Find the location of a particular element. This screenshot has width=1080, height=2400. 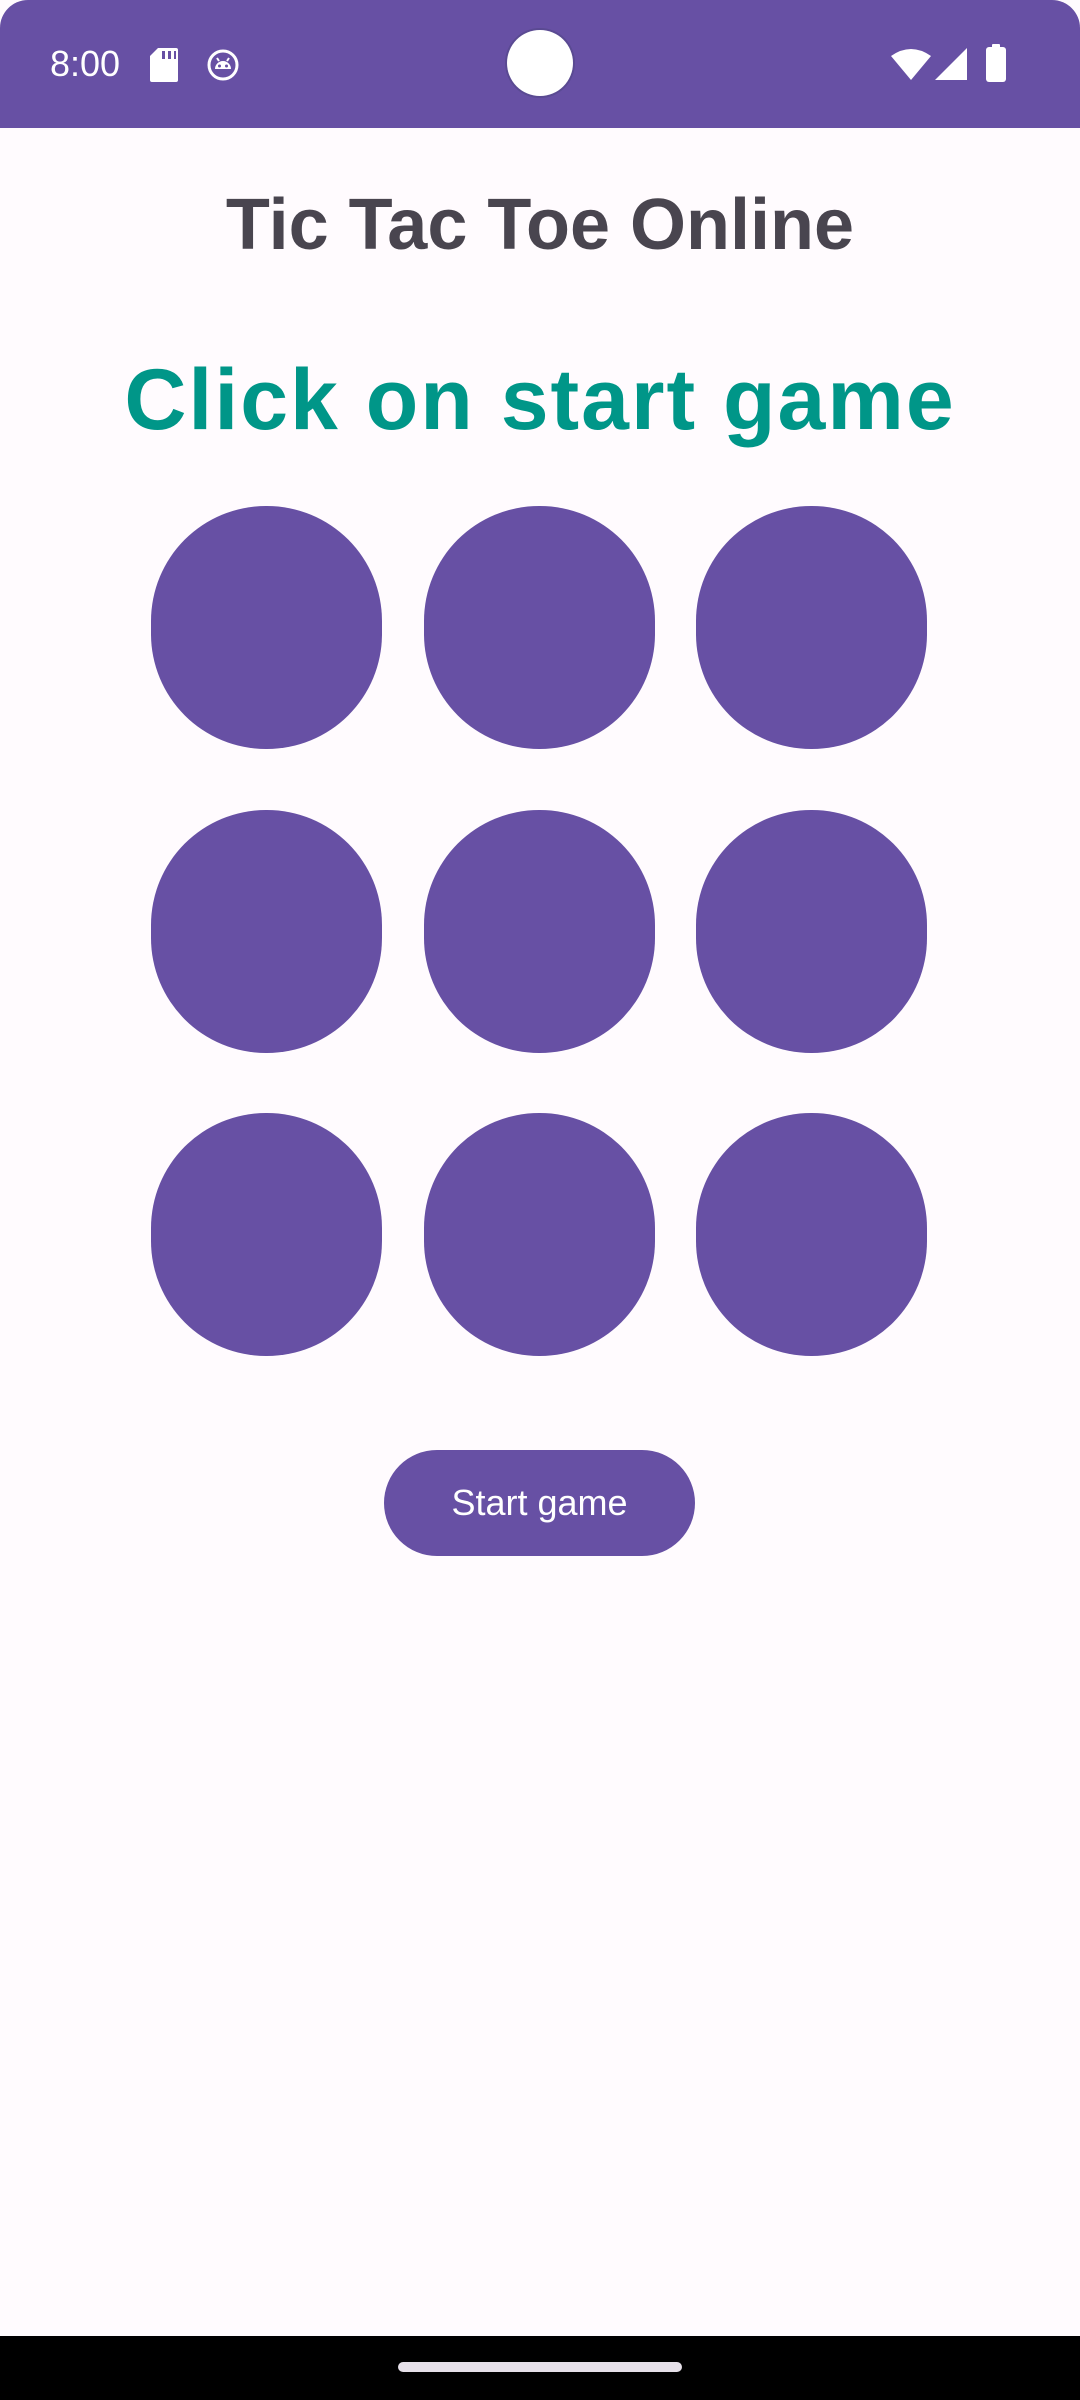

sd-card-icon is located at coordinates (164, 65).